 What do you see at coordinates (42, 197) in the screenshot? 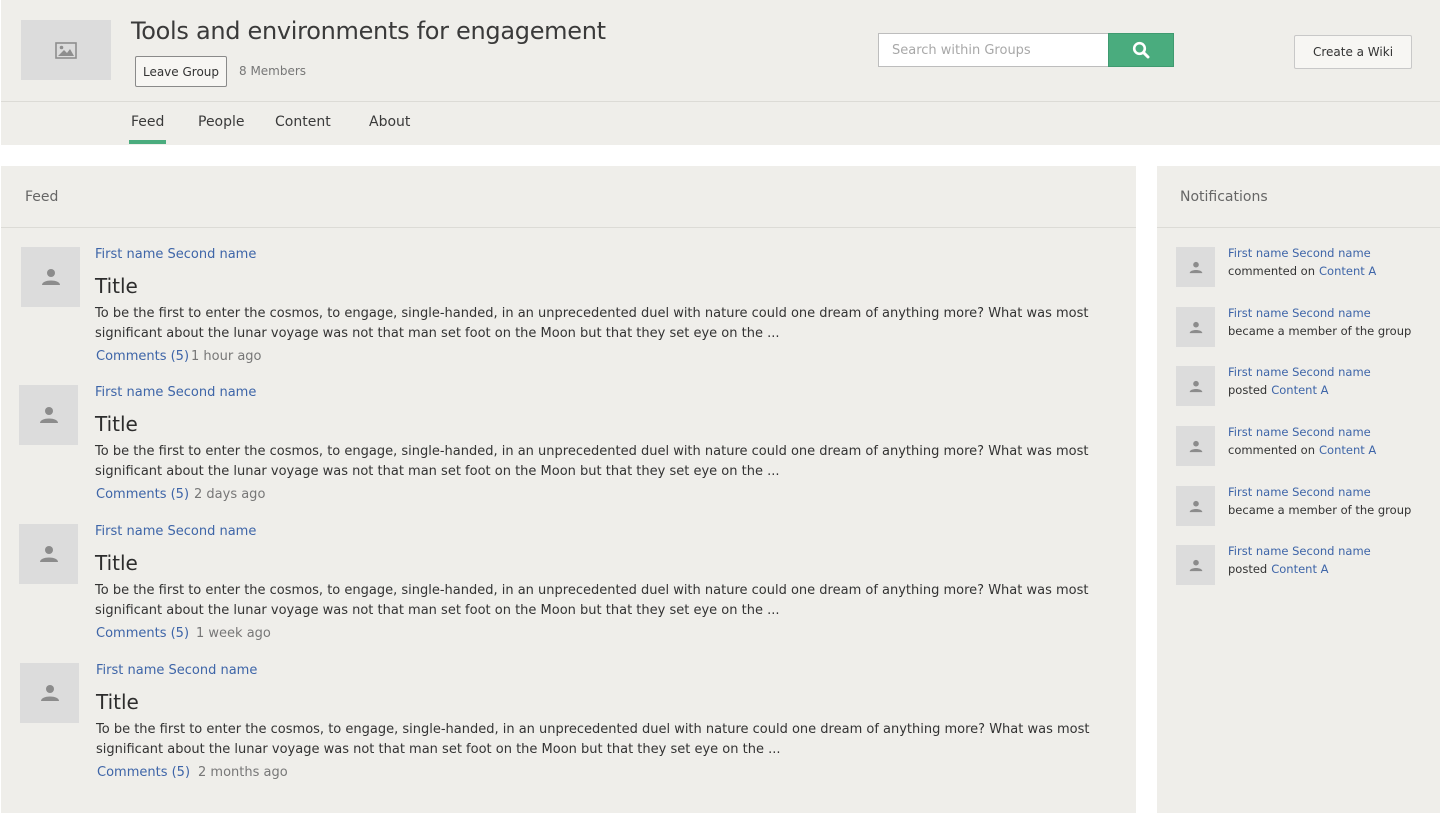
I see `feed-heading: Feed` at bounding box center [42, 197].